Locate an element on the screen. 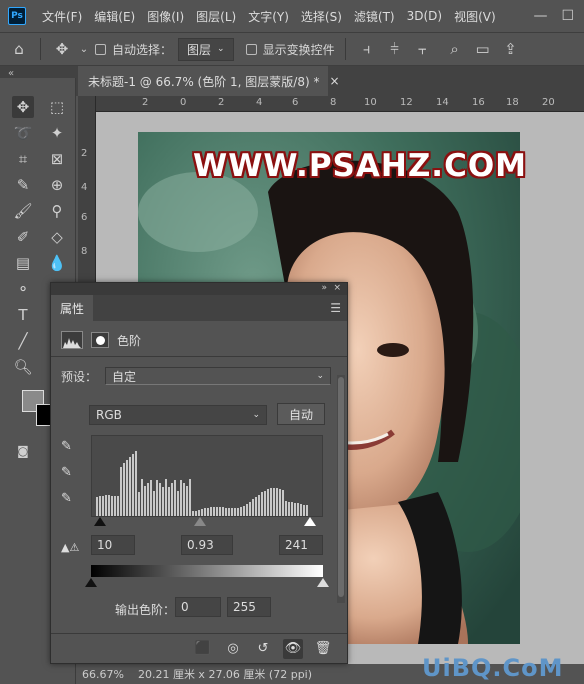 Image resolution: width=584 pixels, height=684 pixels. zoom-level: 66.67% is located at coordinates (103, 674).